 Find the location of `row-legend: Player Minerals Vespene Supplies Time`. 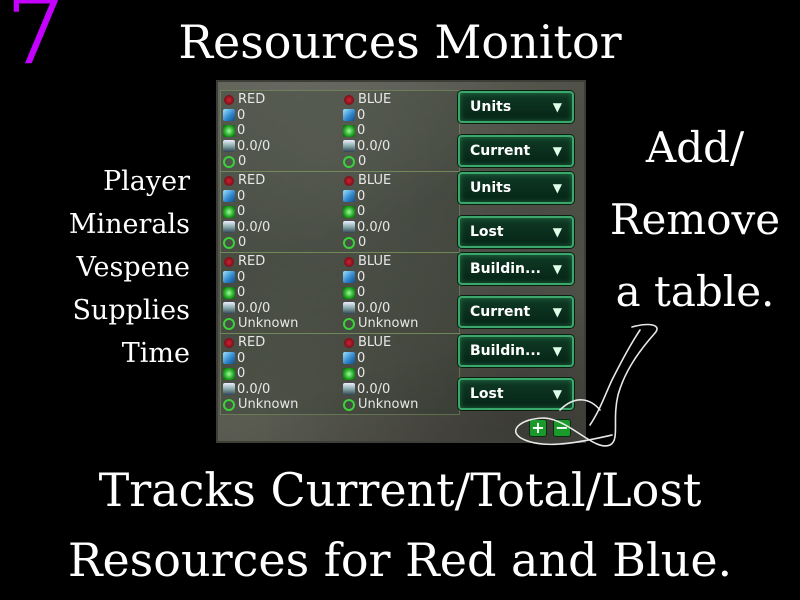

row-legend: Player Minerals Vespene Supplies Time is located at coordinates (129, 267).